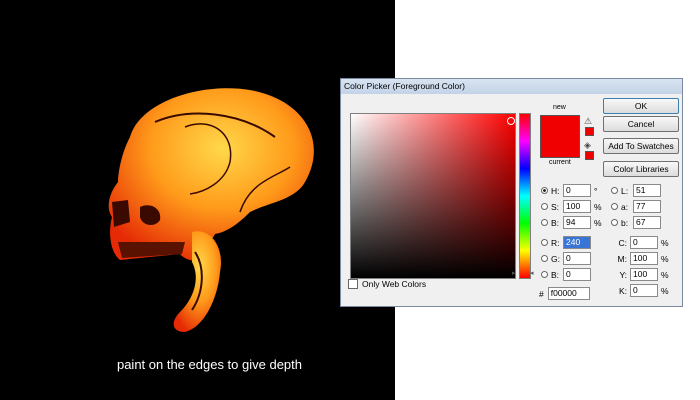 Image resolution: width=700 pixels, height=400 pixels. I want to click on brightness-unit: %, so click(598, 222).